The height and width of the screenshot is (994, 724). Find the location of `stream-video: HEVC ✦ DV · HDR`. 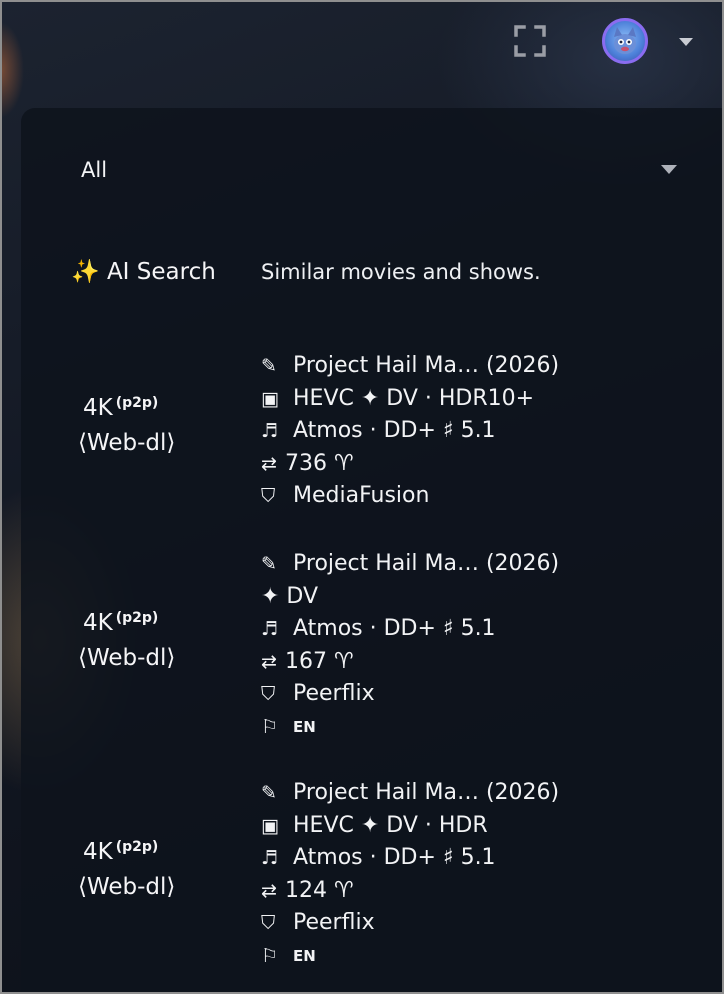

stream-video: HEVC ✦ DV · HDR is located at coordinates (390, 825).